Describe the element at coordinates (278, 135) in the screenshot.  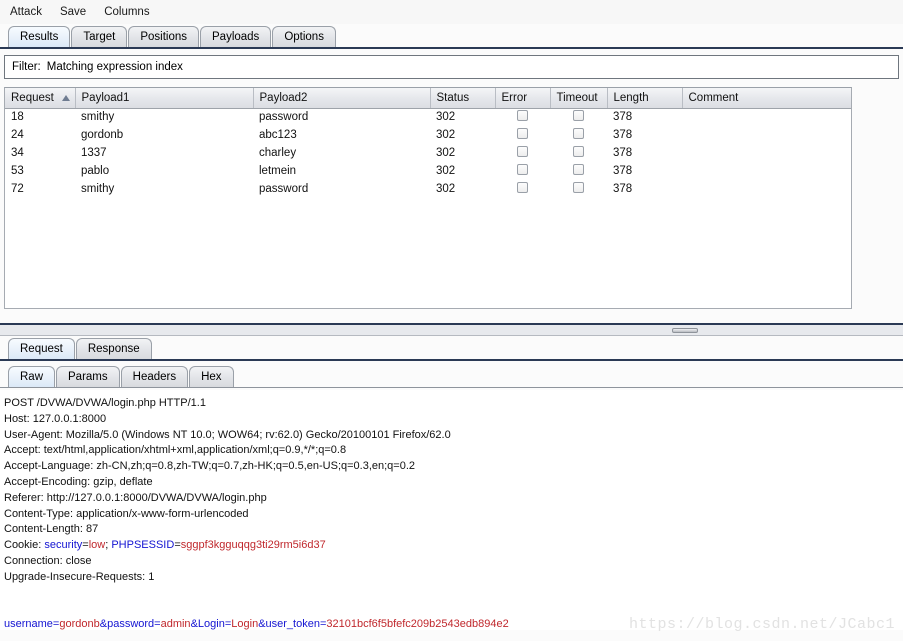
I see `cell-payload2: abc123` at that location.